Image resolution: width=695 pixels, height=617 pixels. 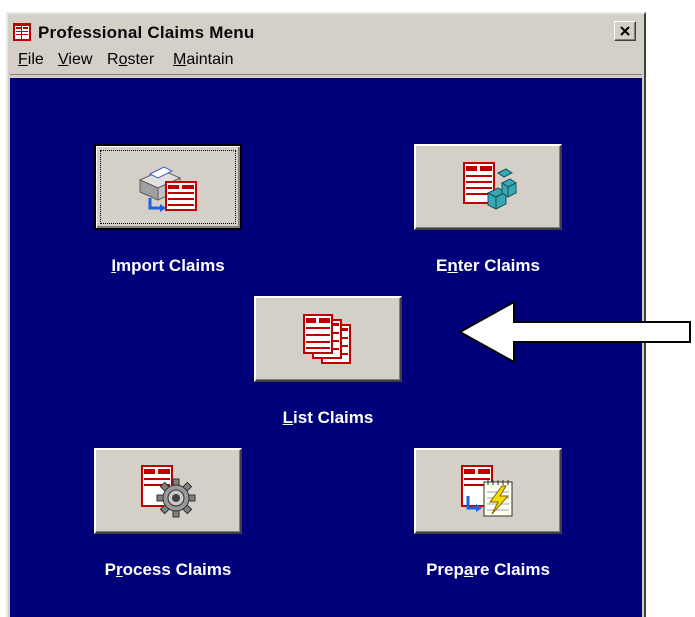 What do you see at coordinates (80, 59) in the screenshot?
I see `menu-view-rest: iew` at bounding box center [80, 59].